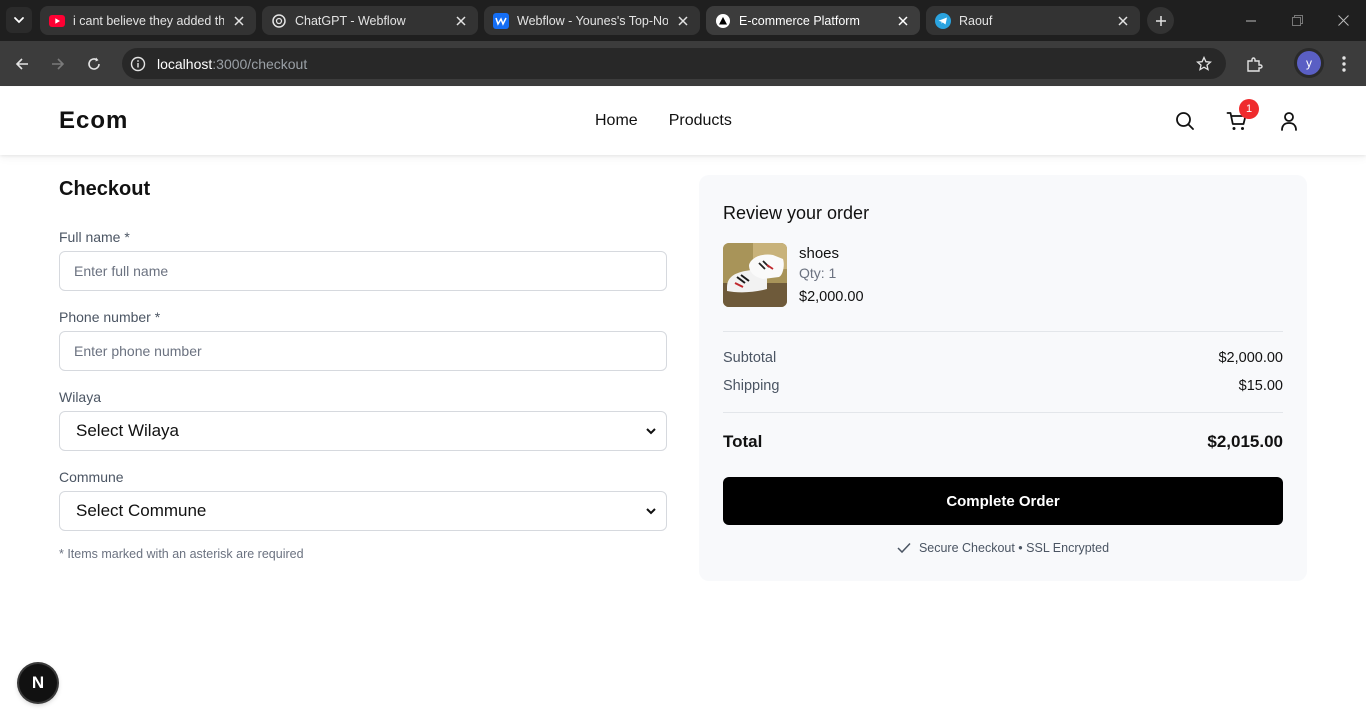  What do you see at coordinates (674, 63) in the screenshot?
I see `address-bar: localhost:3000/checkout` at bounding box center [674, 63].